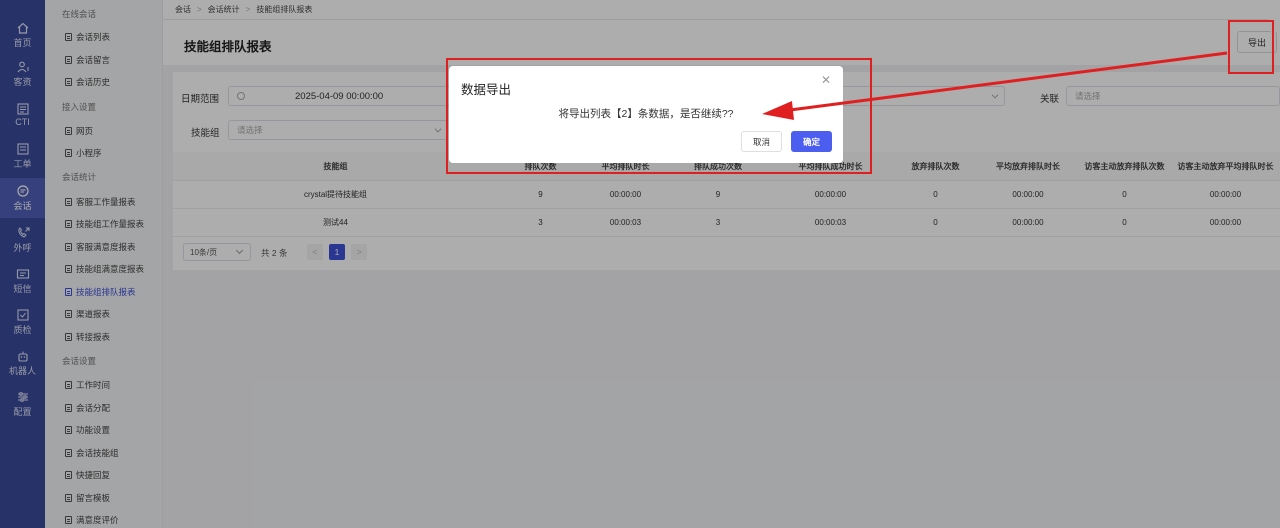  I want to click on cancel-button: 取消, so click(761, 141).